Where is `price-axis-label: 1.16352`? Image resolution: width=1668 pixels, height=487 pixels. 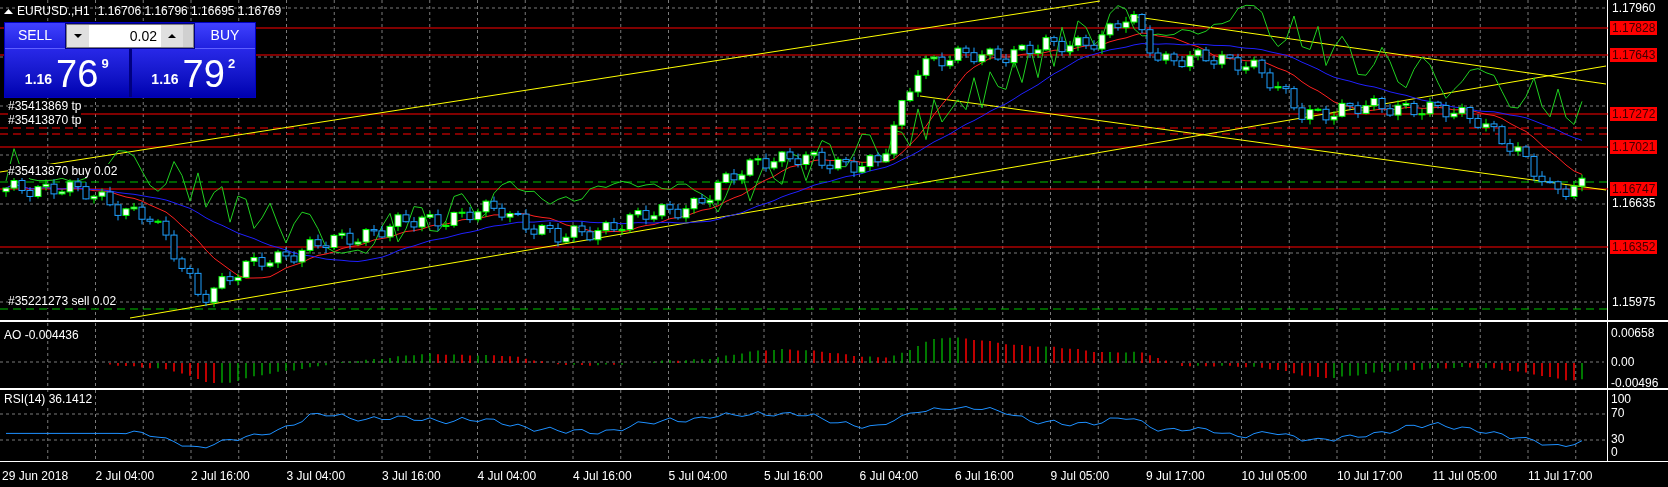
price-axis-label: 1.16352 is located at coordinates (1634, 247).